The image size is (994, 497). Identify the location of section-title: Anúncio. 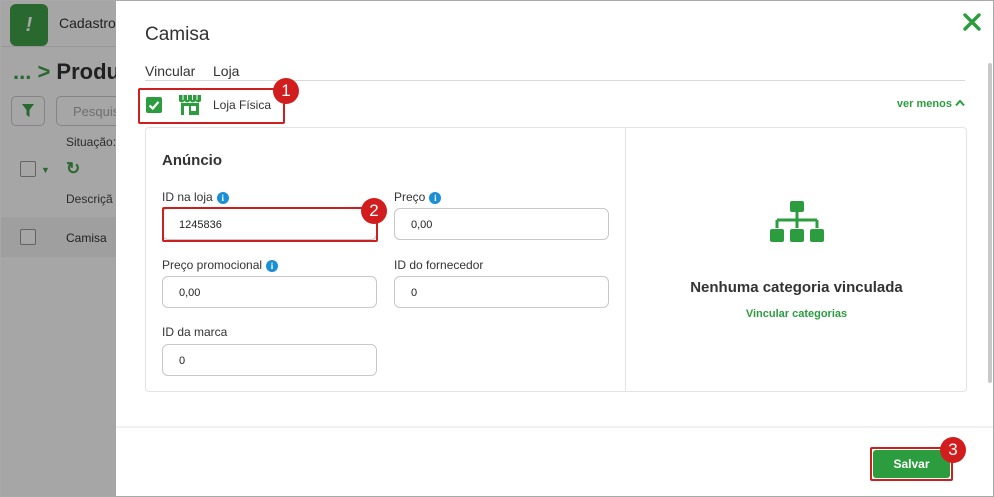
(192, 160).